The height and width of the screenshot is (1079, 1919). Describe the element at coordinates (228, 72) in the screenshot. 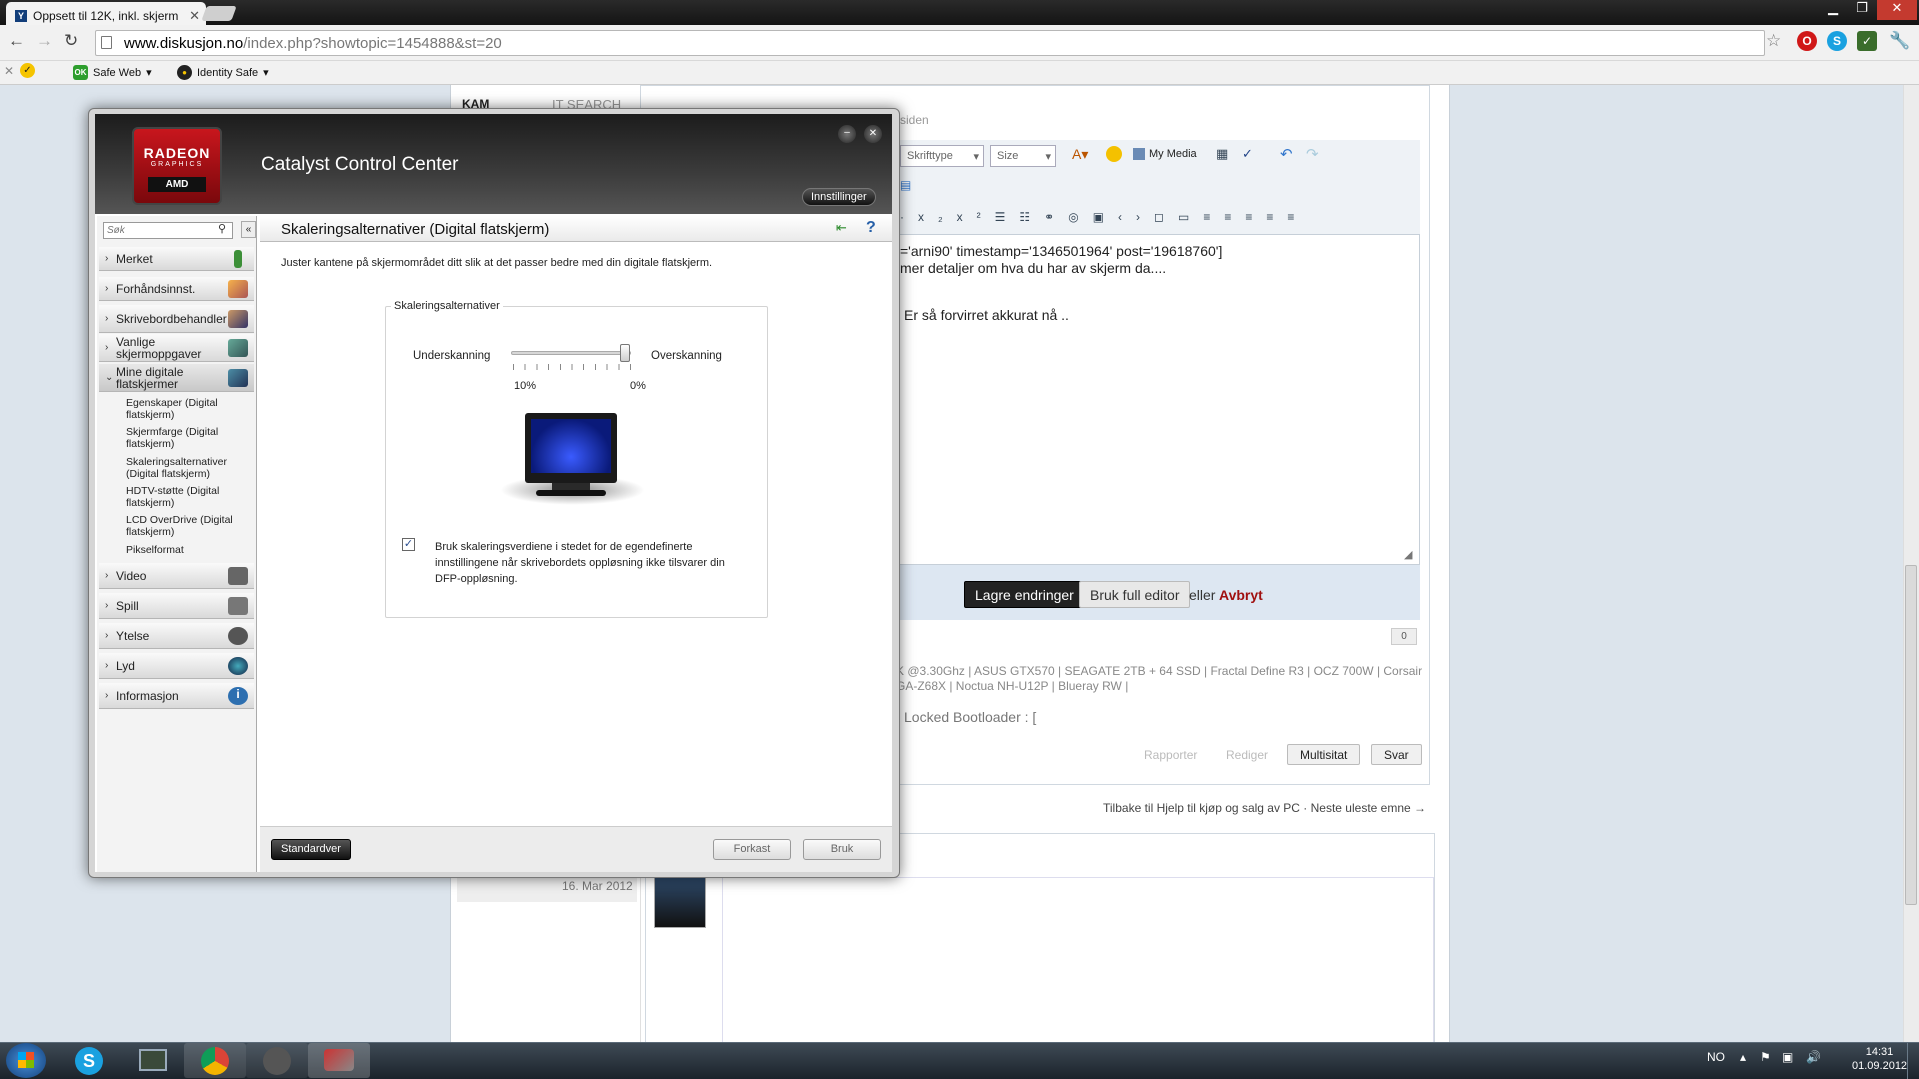

I see `bookmark-label: Identity Safe` at that location.